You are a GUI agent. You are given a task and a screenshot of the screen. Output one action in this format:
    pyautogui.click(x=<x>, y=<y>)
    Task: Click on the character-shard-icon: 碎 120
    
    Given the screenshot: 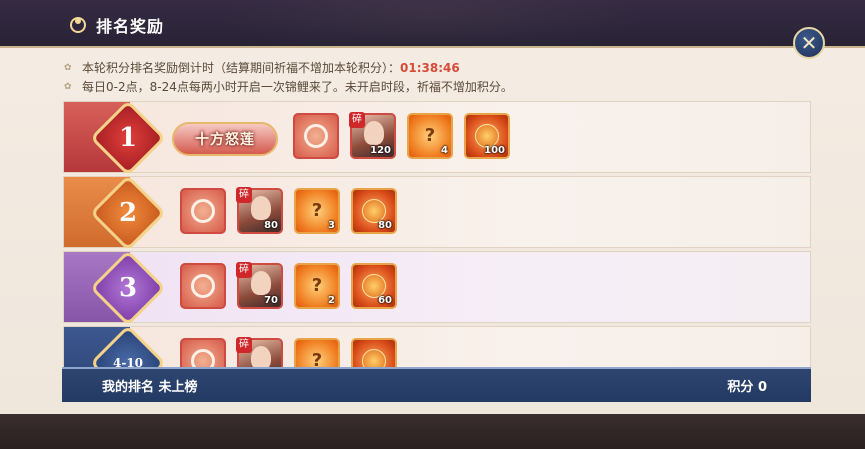 What is the action you would take?
    pyautogui.click(x=372, y=135)
    